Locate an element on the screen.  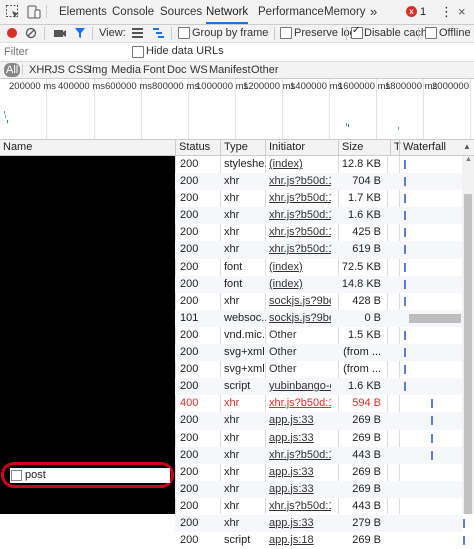
timeline-tick: 200000 ms is located at coordinates (33, 86).